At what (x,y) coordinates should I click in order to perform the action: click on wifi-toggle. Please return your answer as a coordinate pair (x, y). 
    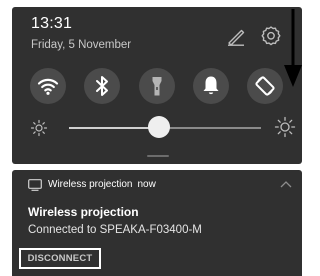
    Looking at the image, I should click on (48, 86).